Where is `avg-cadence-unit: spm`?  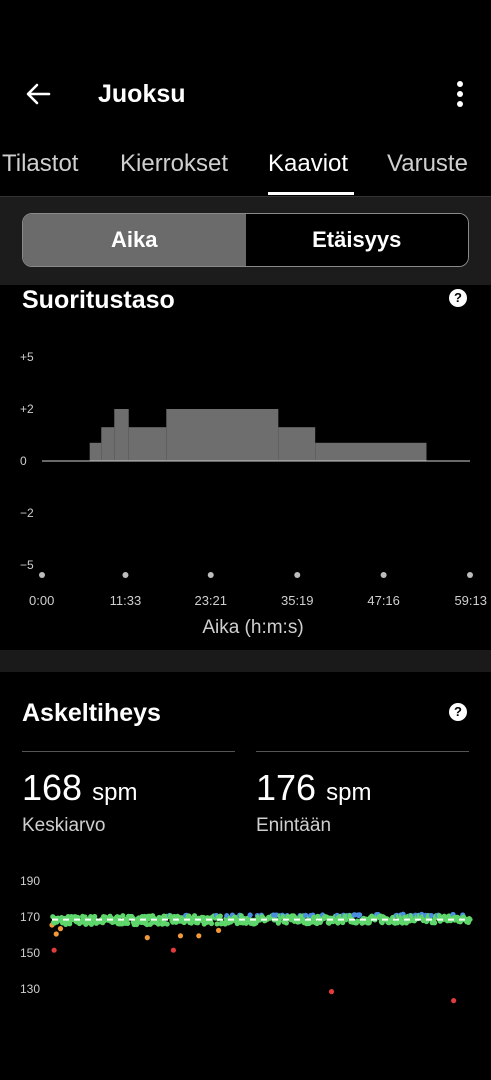
avg-cadence-unit: spm is located at coordinates (115, 792).